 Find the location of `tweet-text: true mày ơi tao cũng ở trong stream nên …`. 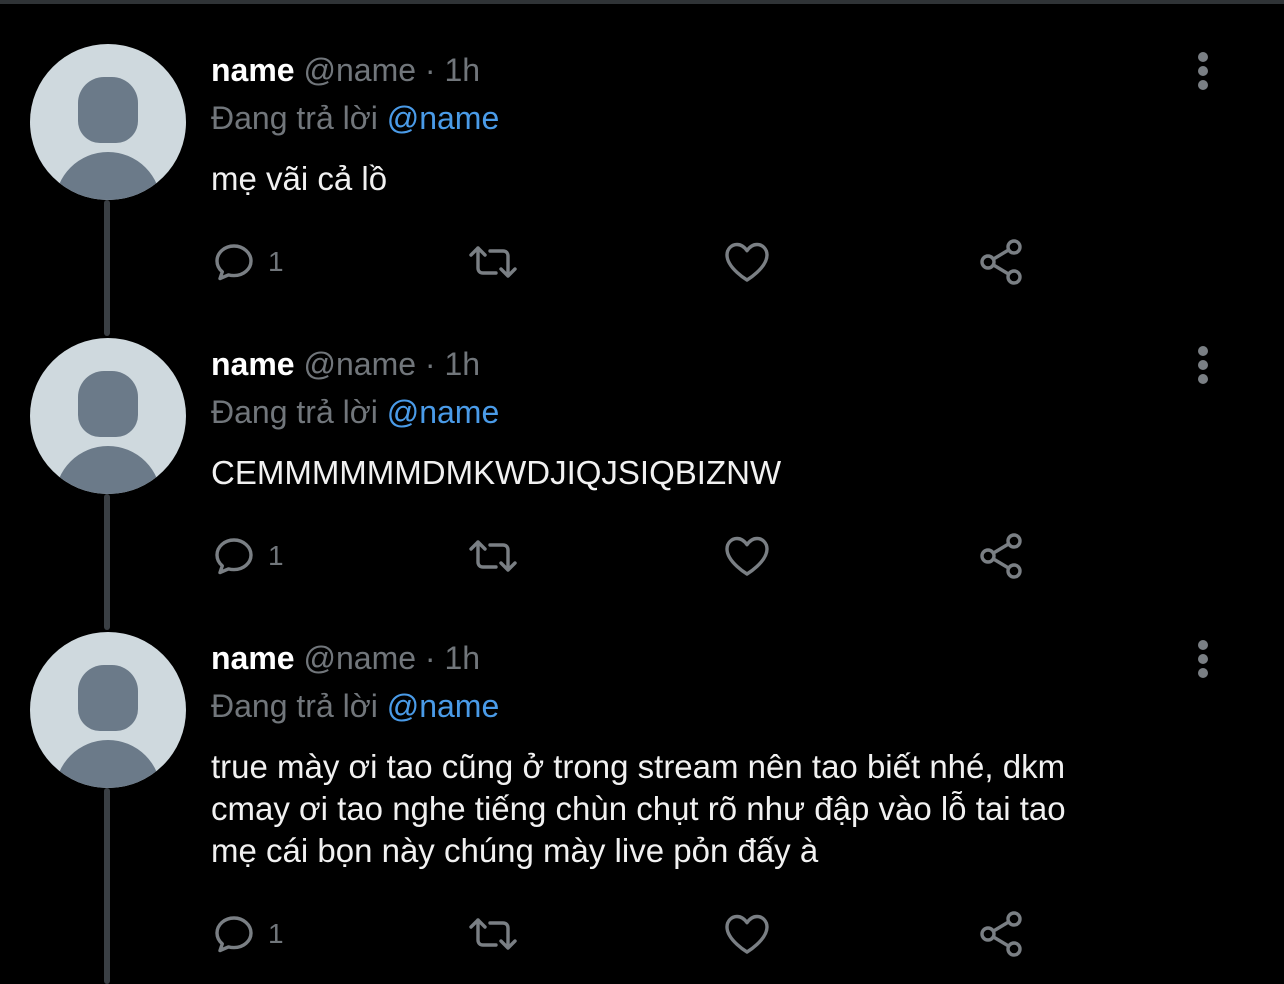

tweet-text: true mày ơi tao cũng ở trong stream nên … is located at coordinates (711, 809).